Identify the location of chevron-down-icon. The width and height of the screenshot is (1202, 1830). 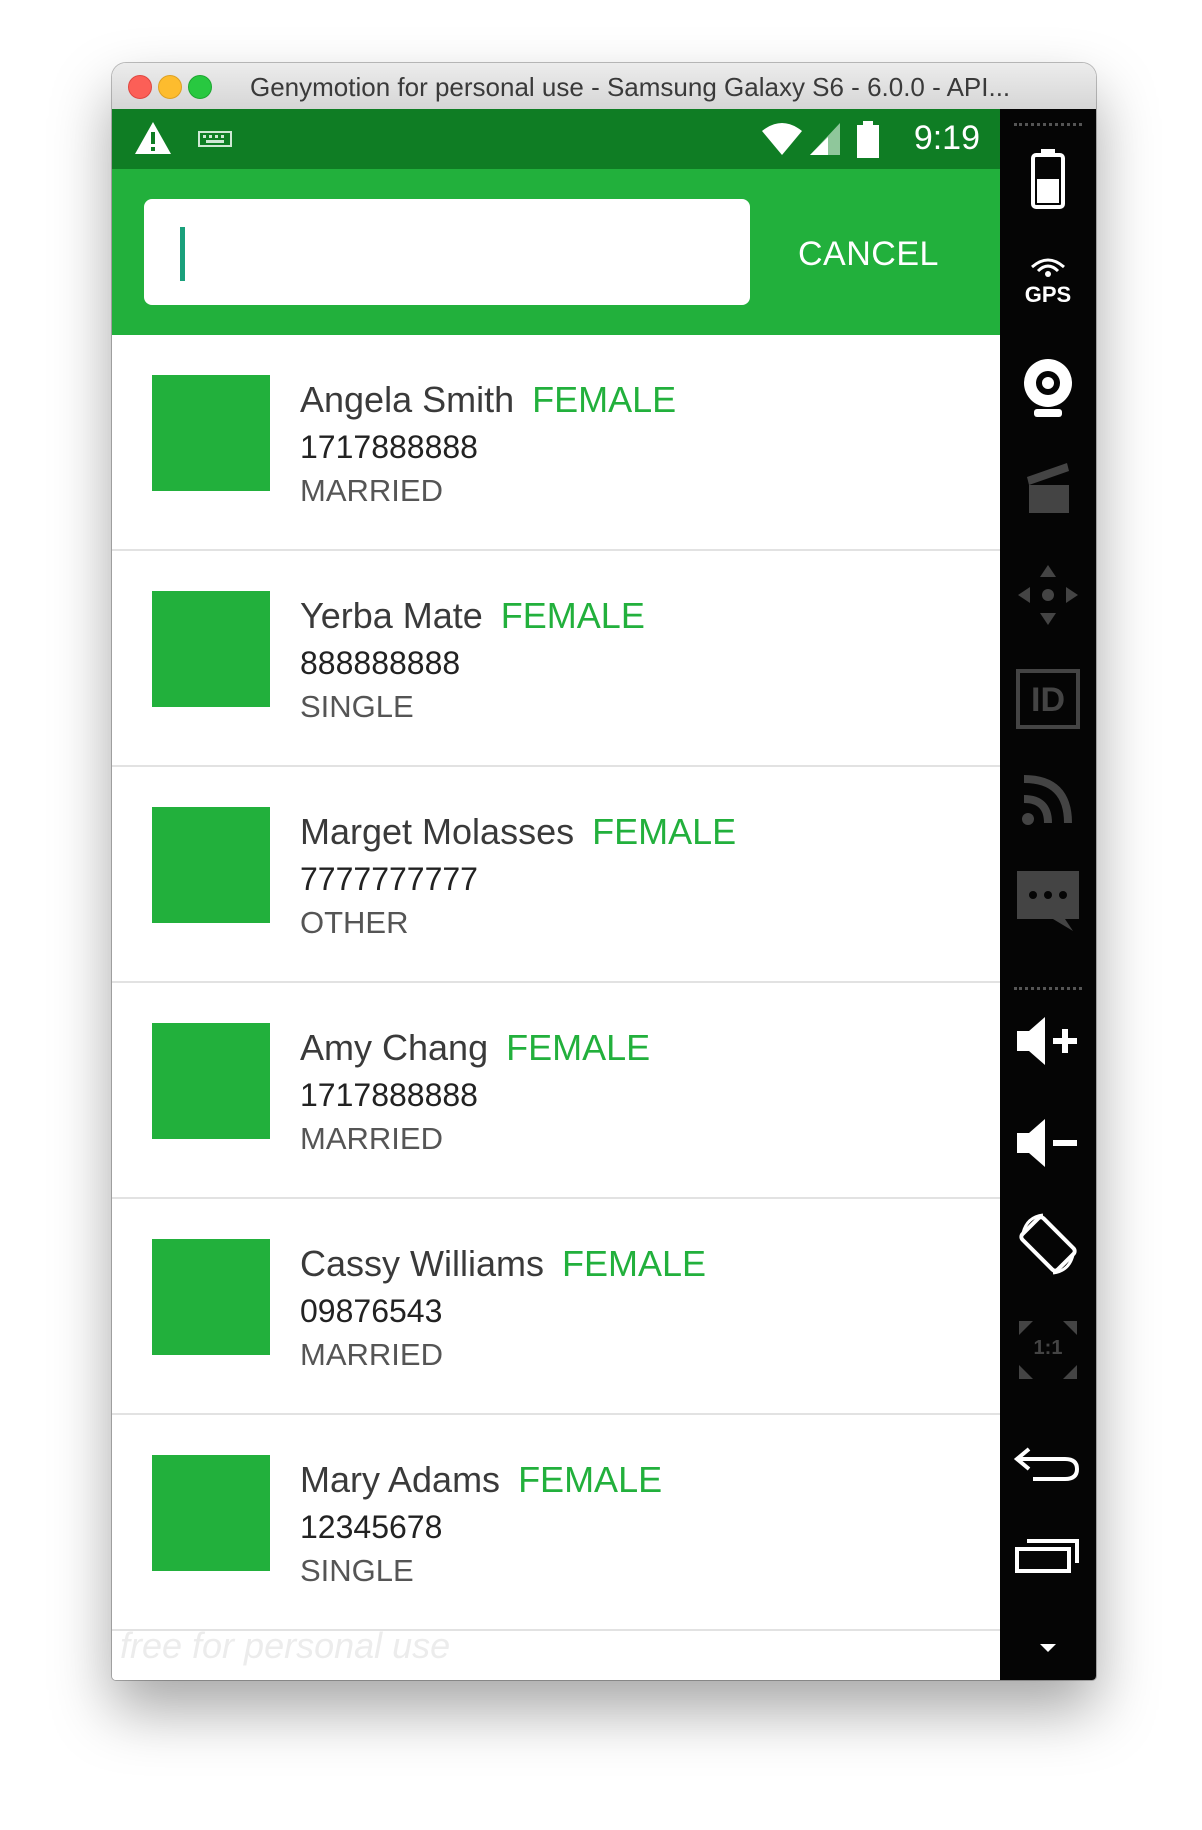
(1048, 1648).